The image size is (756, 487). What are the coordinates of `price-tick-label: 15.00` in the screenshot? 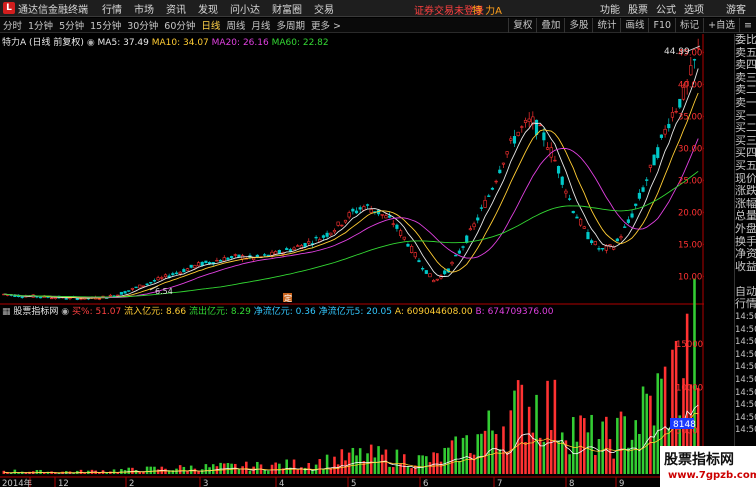 It's located at (690, 245).